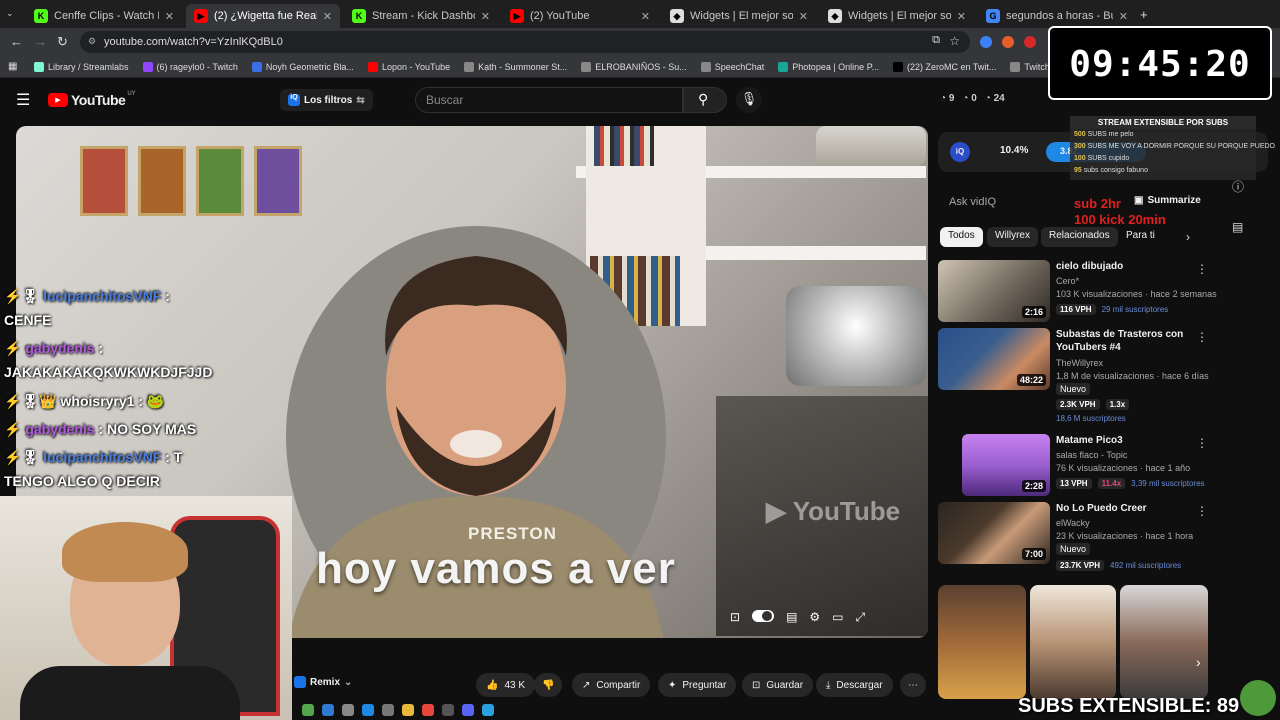 Image resolution: width=1280 pixels, height=720 pixels. What do you see at coordinates (92, 41) in the screenshot?
I see `site-info-icon: ⚙` at bounding box center [92, 41].